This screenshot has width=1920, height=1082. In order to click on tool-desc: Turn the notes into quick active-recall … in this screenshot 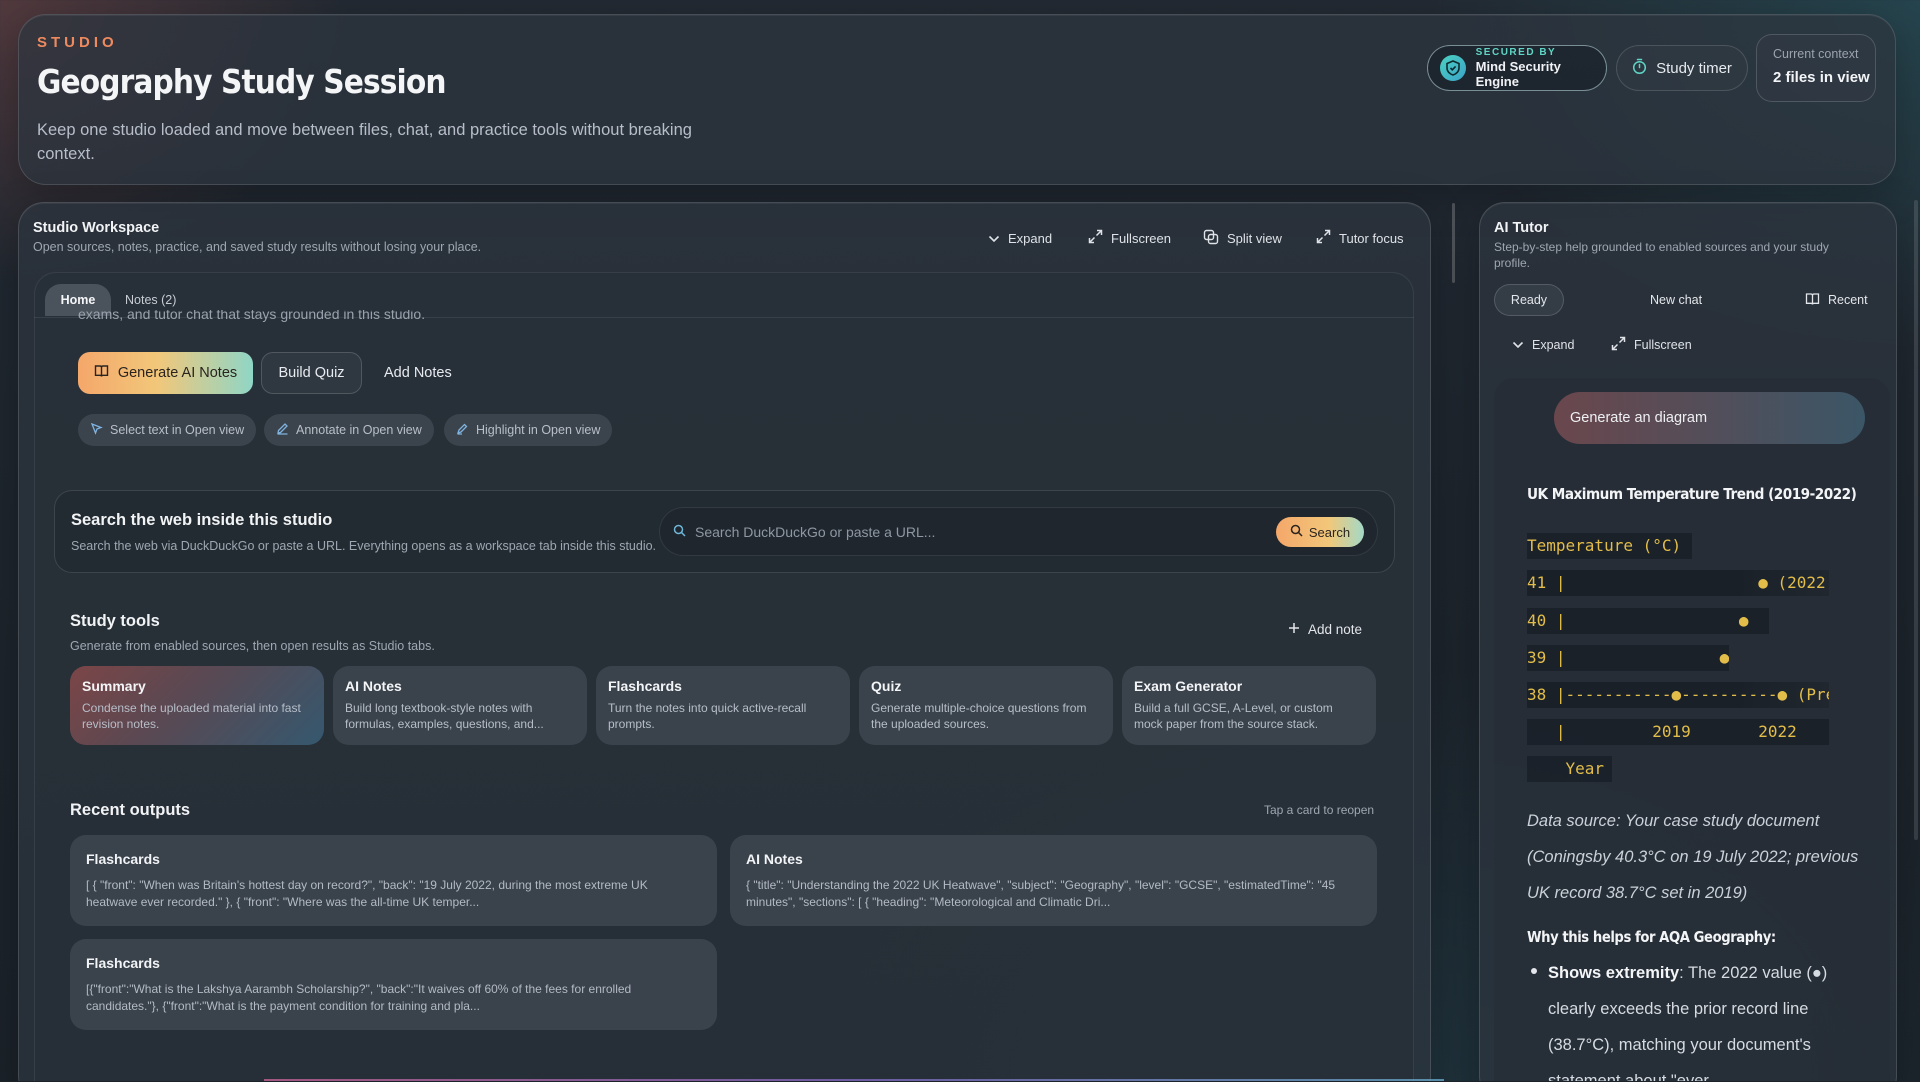, I will do `click(707, 716)`.